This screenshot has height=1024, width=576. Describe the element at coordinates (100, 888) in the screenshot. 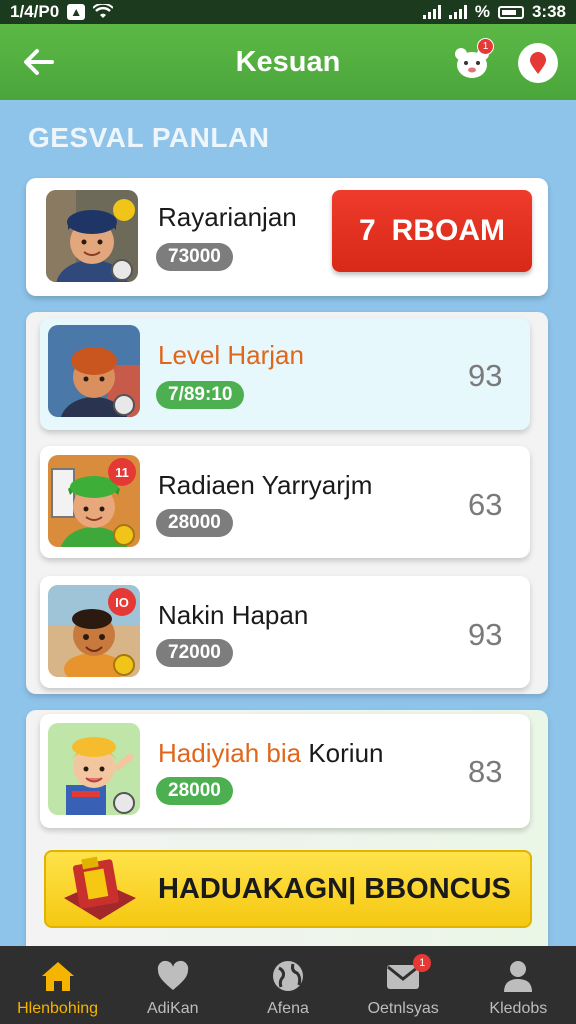

I see `gift-box-icon` at that location.